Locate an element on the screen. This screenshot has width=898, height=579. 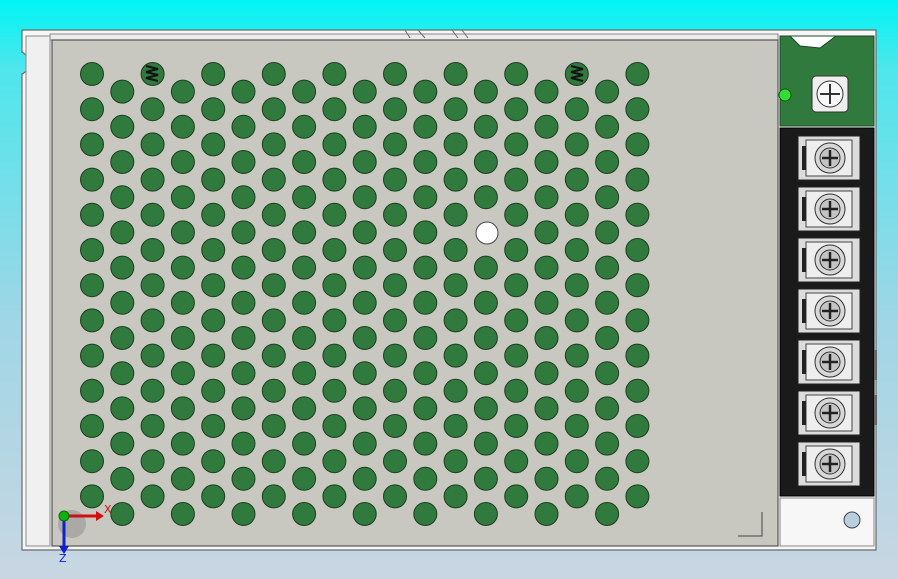
triad-x-label: X is located at coordinates (108, 509).